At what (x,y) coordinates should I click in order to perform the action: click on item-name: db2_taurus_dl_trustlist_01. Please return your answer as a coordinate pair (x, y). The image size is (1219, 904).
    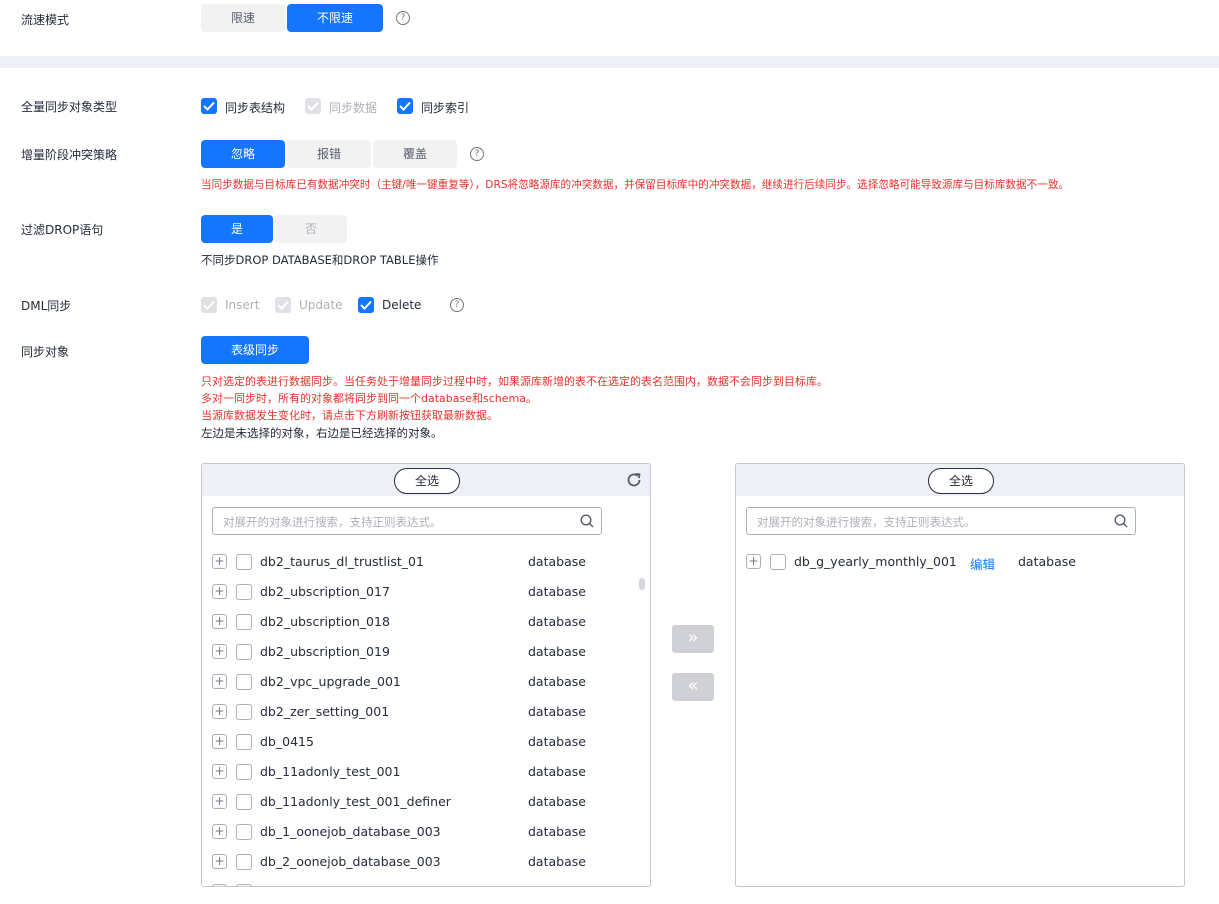
    Looking at the image, I should click on (342, 561).